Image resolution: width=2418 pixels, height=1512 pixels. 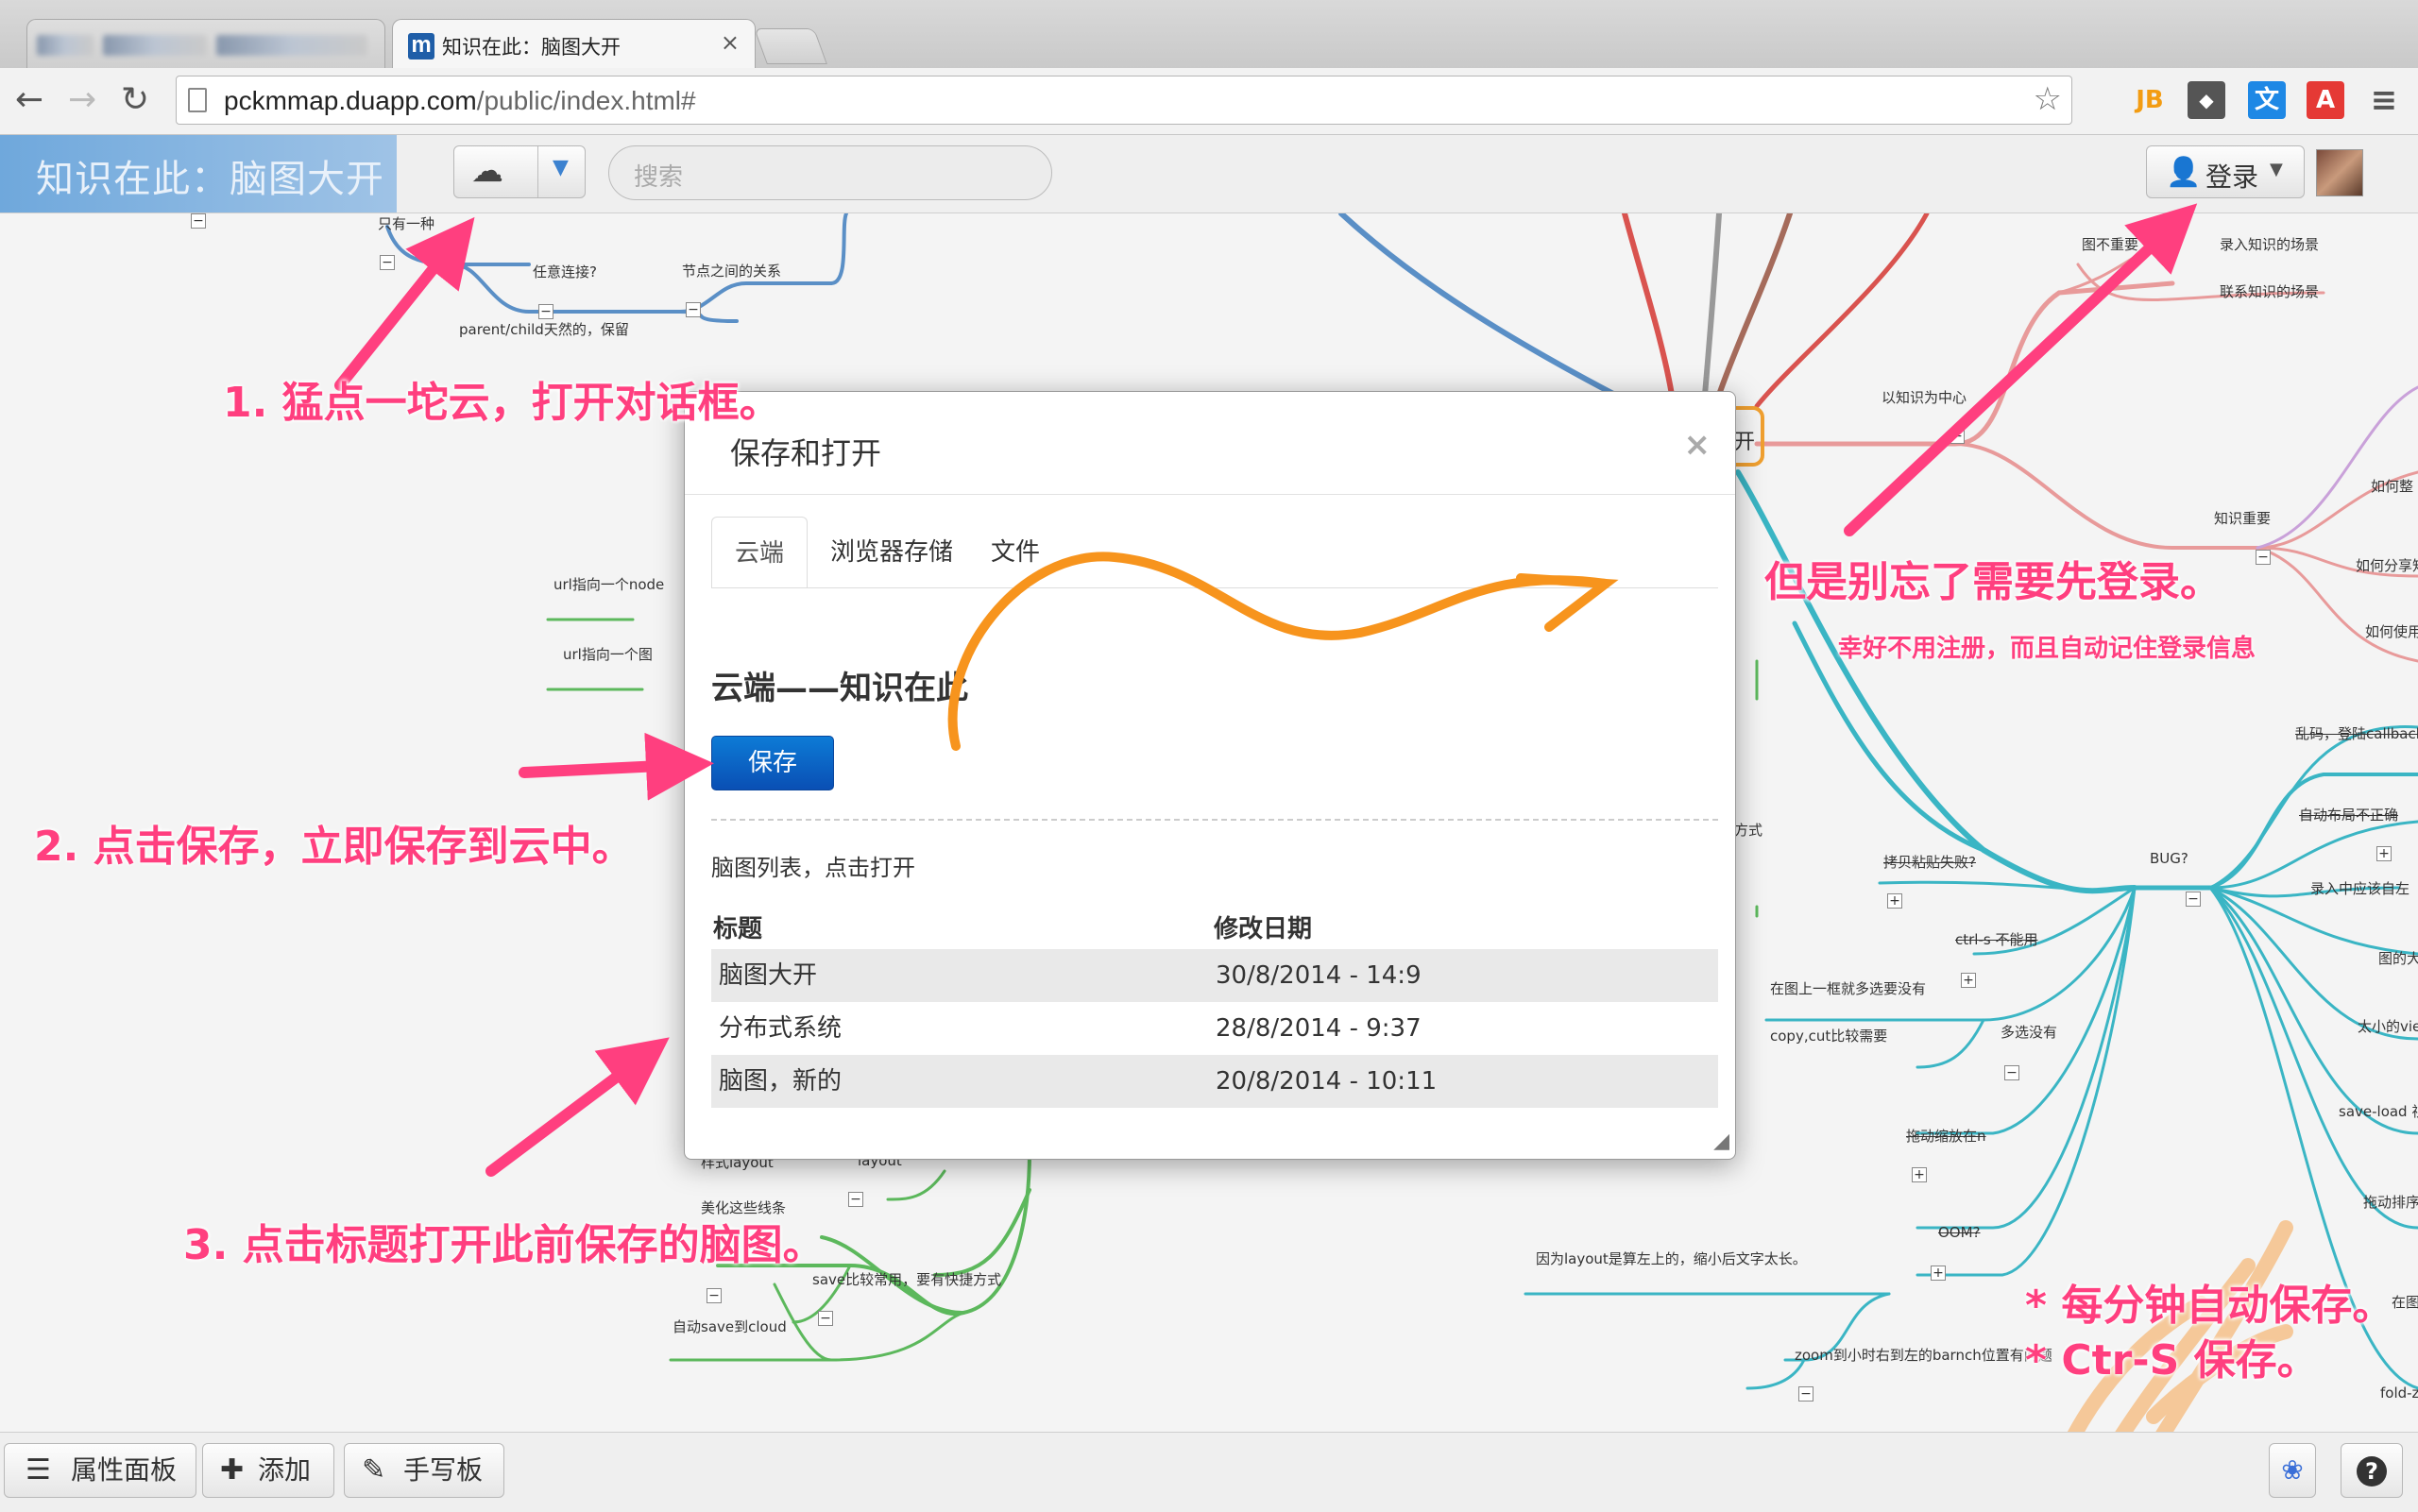 I want to click on annotation-step-3: 3. 点击标题打开此前保存的脑图。, so click(x=504, y=1245).